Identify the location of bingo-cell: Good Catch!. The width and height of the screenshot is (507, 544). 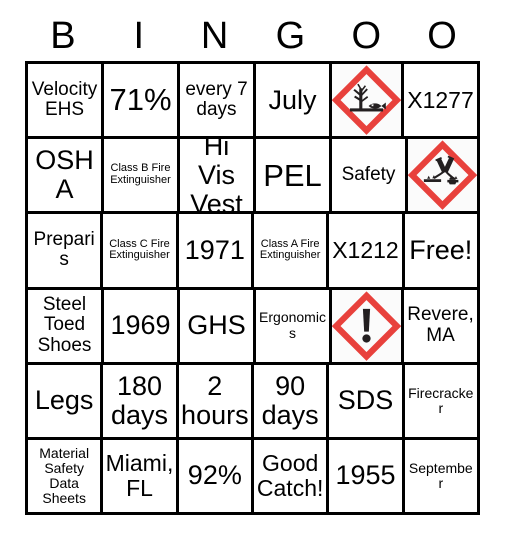
(291, 477).